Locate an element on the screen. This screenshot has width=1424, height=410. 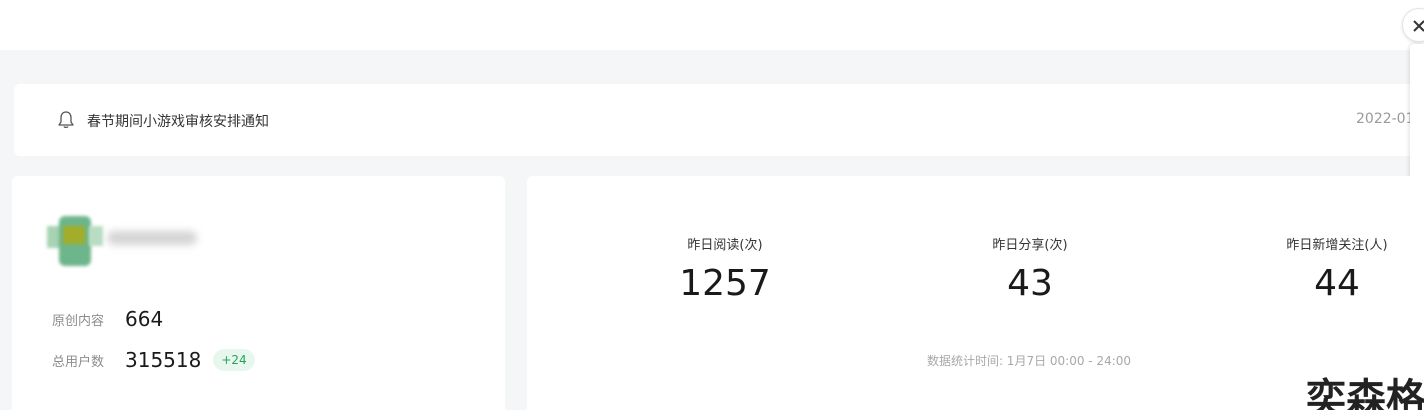
stat-label: 原创内容 is located at coordinates (78, 321).